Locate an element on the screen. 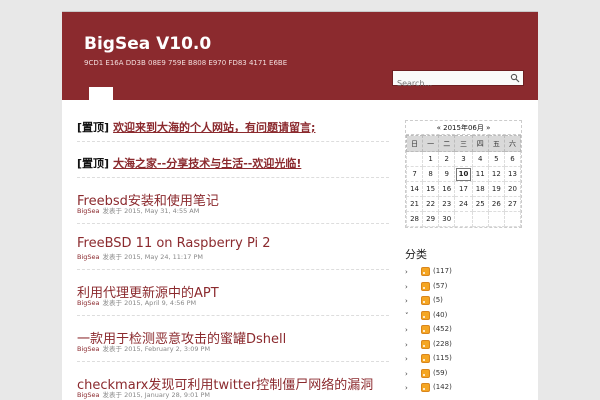 Image resolution: width=600 pixels, height=400 pixels. calendar-day: 3 is located at coordinates (463, 159).